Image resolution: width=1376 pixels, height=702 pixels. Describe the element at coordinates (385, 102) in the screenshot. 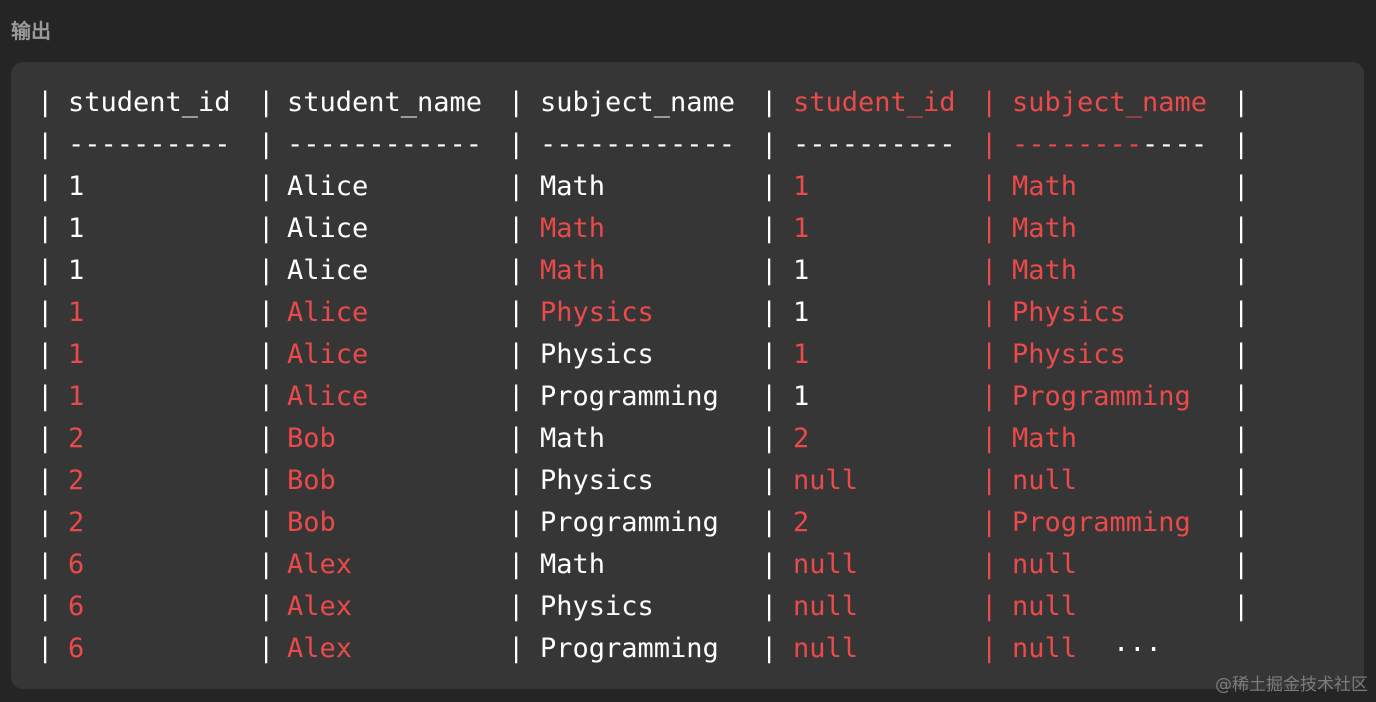

I see `column-header: student_name` at that location.